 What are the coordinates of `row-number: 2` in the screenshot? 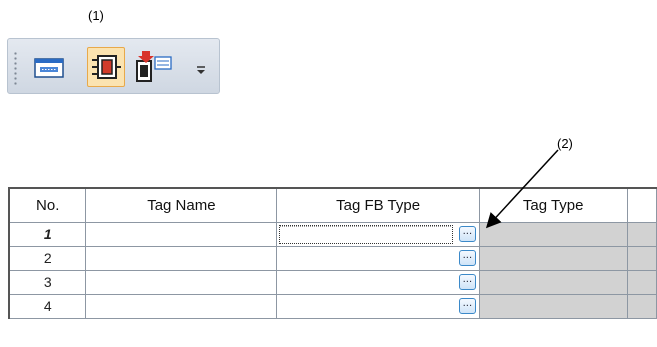 It's located at (47, 258).